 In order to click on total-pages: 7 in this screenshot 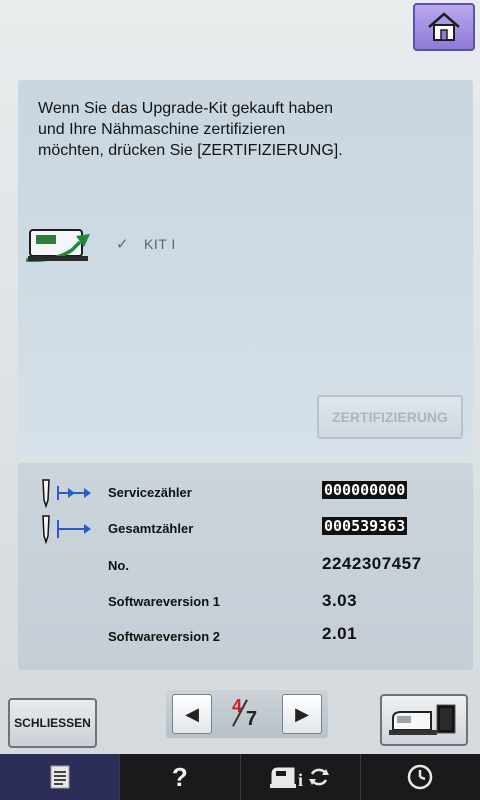, I will do `click(252, 719)`.